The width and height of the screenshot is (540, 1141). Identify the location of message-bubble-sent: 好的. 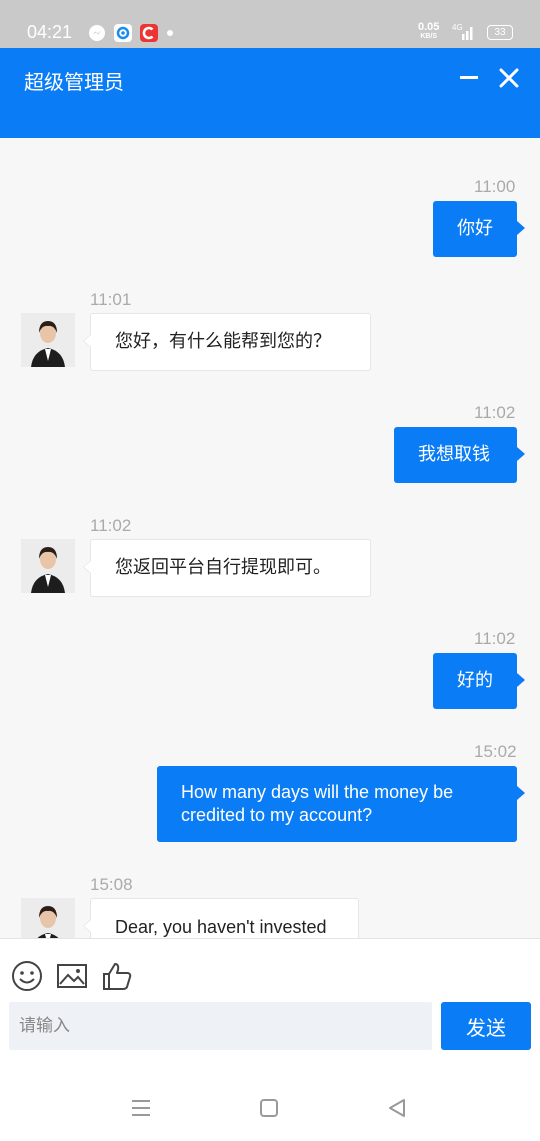
(479, 681).